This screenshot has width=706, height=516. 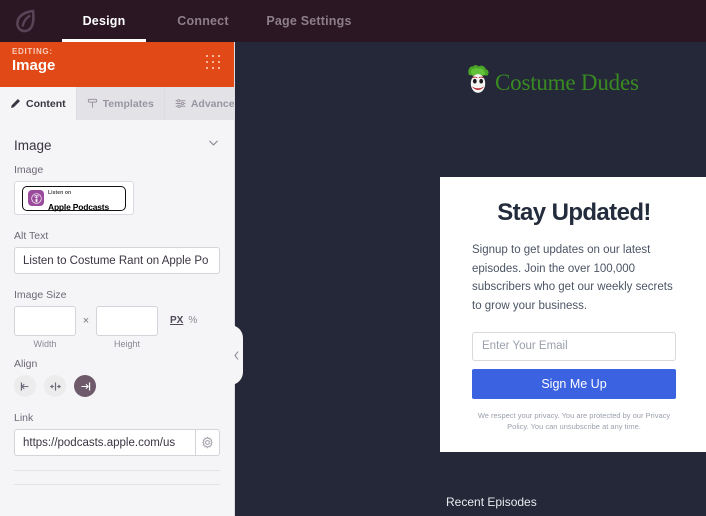 I want to click on panel-tabs: Content Templates Advance, so click(x=117, y=103).